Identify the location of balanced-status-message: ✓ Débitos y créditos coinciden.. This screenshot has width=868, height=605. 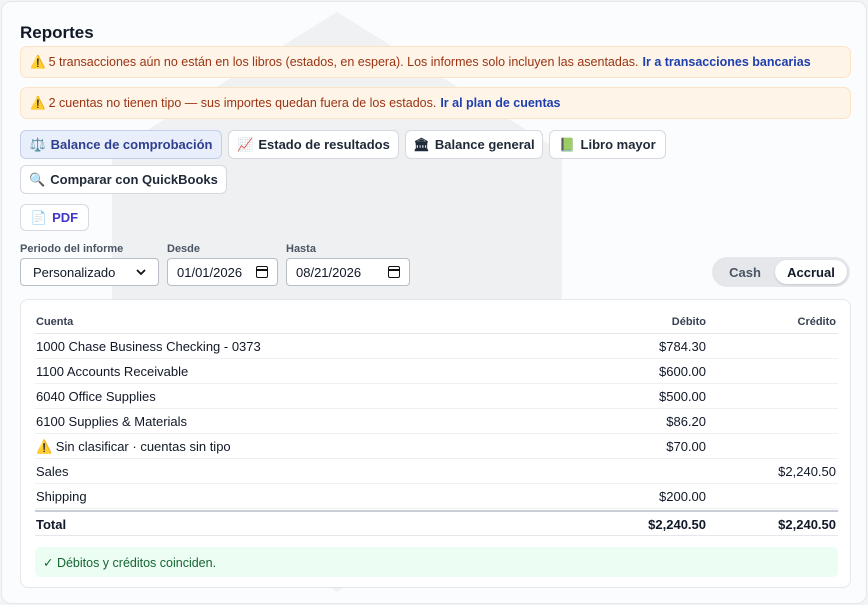
(436, 562).